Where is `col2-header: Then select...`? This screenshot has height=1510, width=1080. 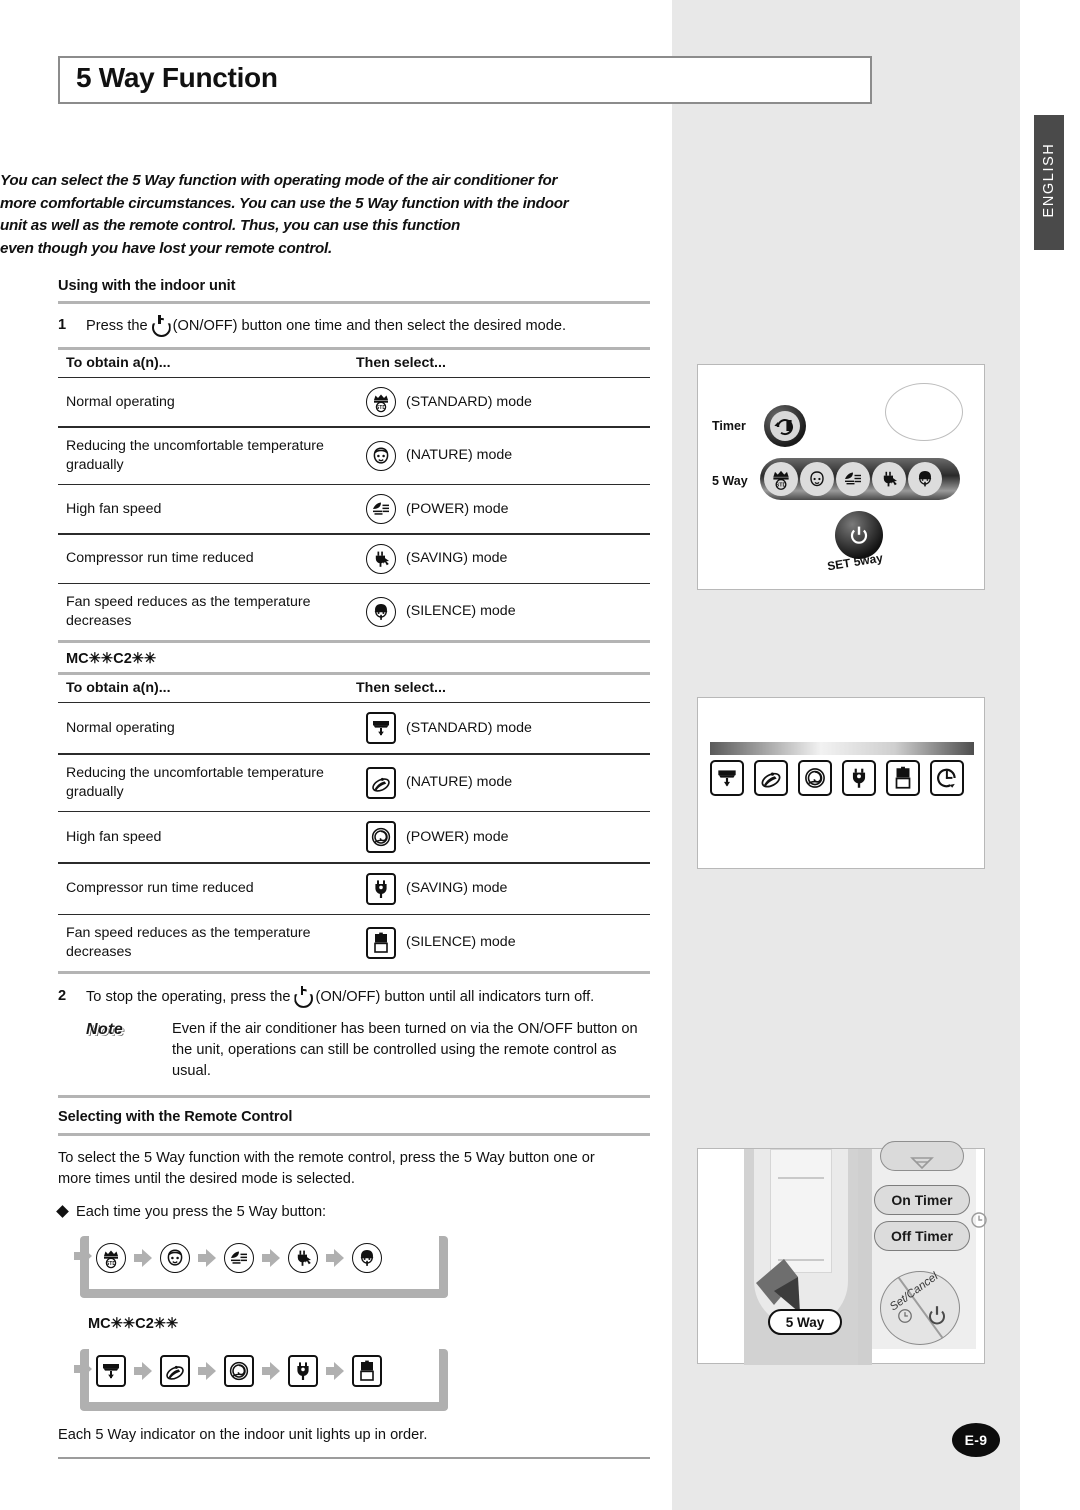 col2-header: Then select... is located at coordinates (401, 363).